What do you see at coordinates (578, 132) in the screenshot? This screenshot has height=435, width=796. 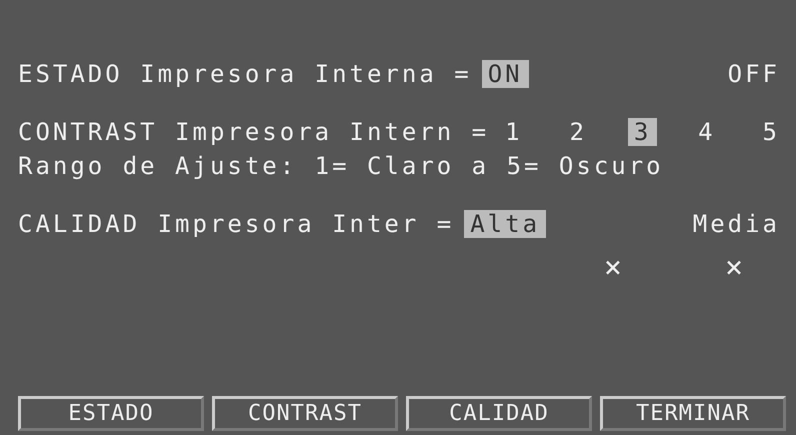 I see `option: 2` at bounding box center [578, 132].